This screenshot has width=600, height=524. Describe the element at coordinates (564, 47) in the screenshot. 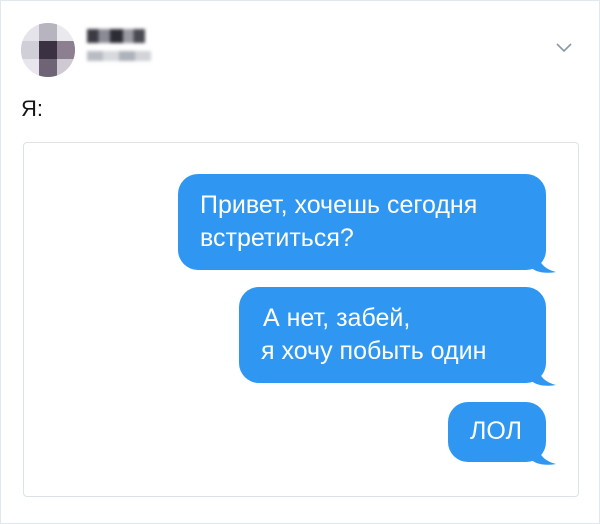

I see `chevron-down-icon` at that location.